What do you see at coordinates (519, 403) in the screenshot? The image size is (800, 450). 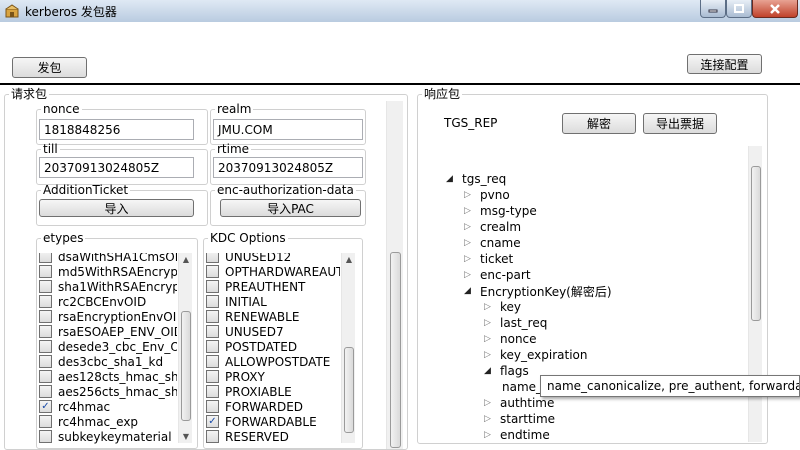 I see `tree-node: ▷ authtime` at bounding box center [519, 403].